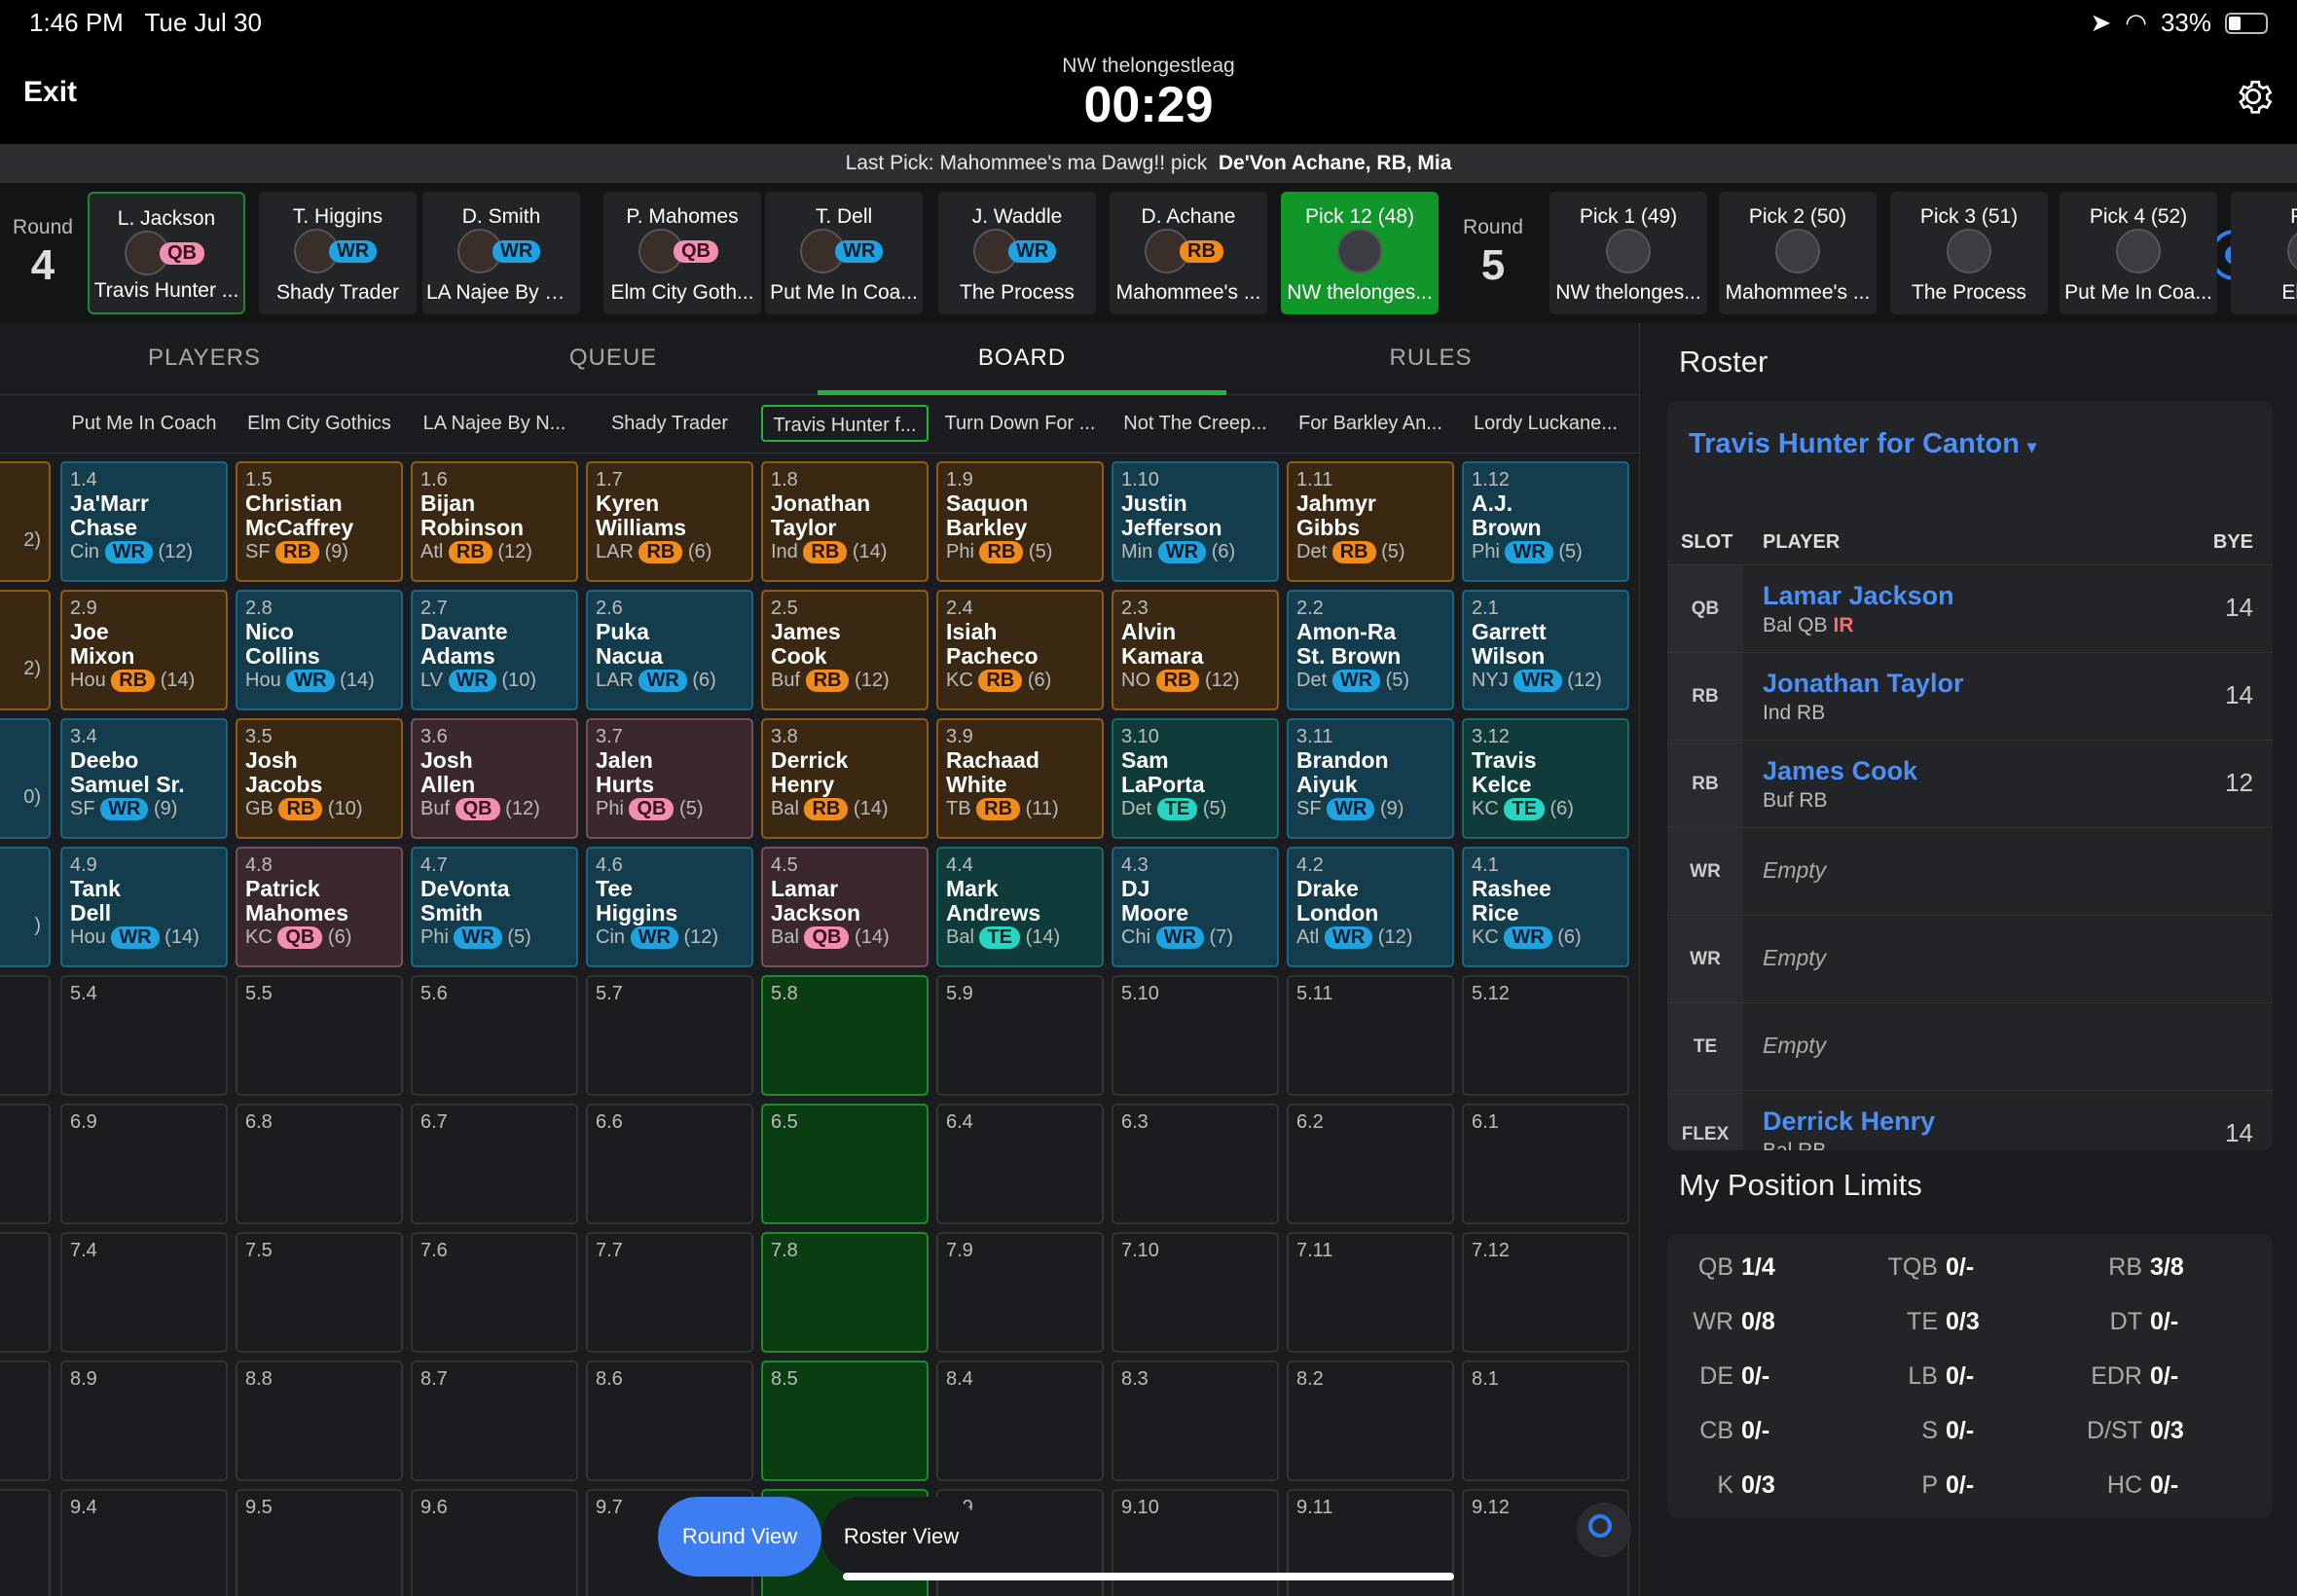  Describe the element at coordinates (319, 1542) in the screenshot. I see `empty-pick-cell: 9.5` at that location.